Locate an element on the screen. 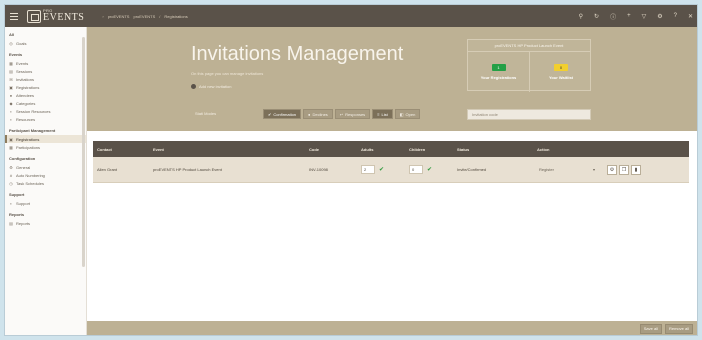 The height and width of the screenshot is (340, 702). column-header-action: Action is located at coordinates (568, 149).